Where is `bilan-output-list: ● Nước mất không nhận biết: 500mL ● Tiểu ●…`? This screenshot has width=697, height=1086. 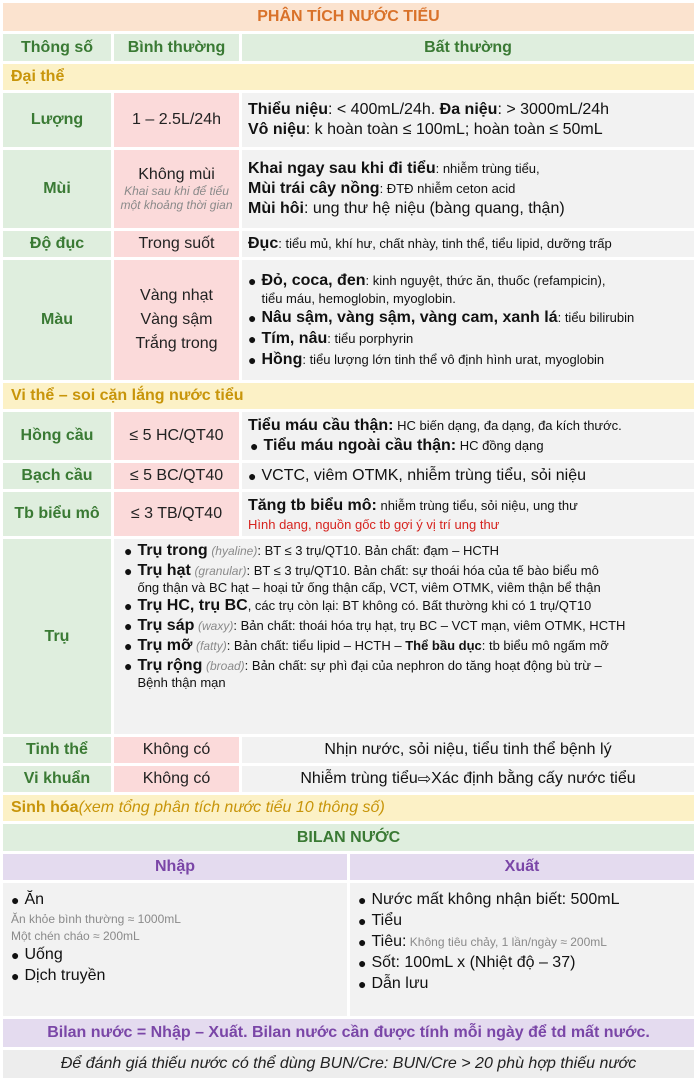 bilan-output-list: ● Nước mất không nhận biết: 500mL ● Tiểu ●… is located at coordinates (522, 949).